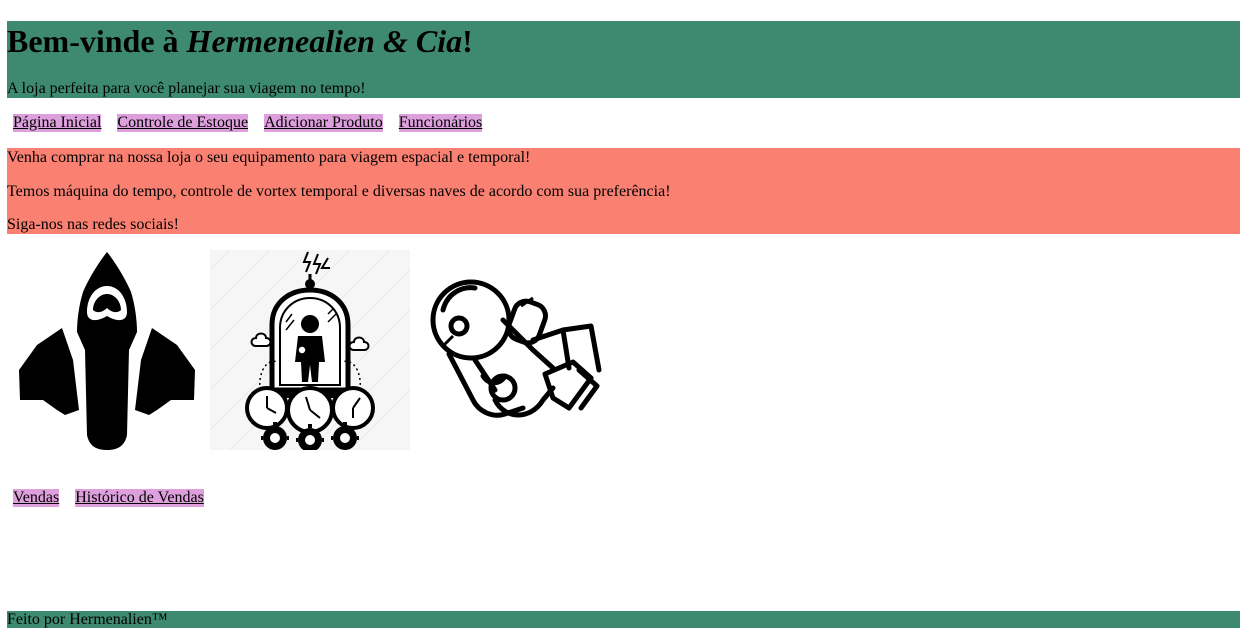 The height and width of the screenshot is (628, 1240). What do you see at coordinates (93, 224) in the screenshot?
I see `promo-line-3: Siga-nos nas redes sociais!` at bounding box center [93, 224].